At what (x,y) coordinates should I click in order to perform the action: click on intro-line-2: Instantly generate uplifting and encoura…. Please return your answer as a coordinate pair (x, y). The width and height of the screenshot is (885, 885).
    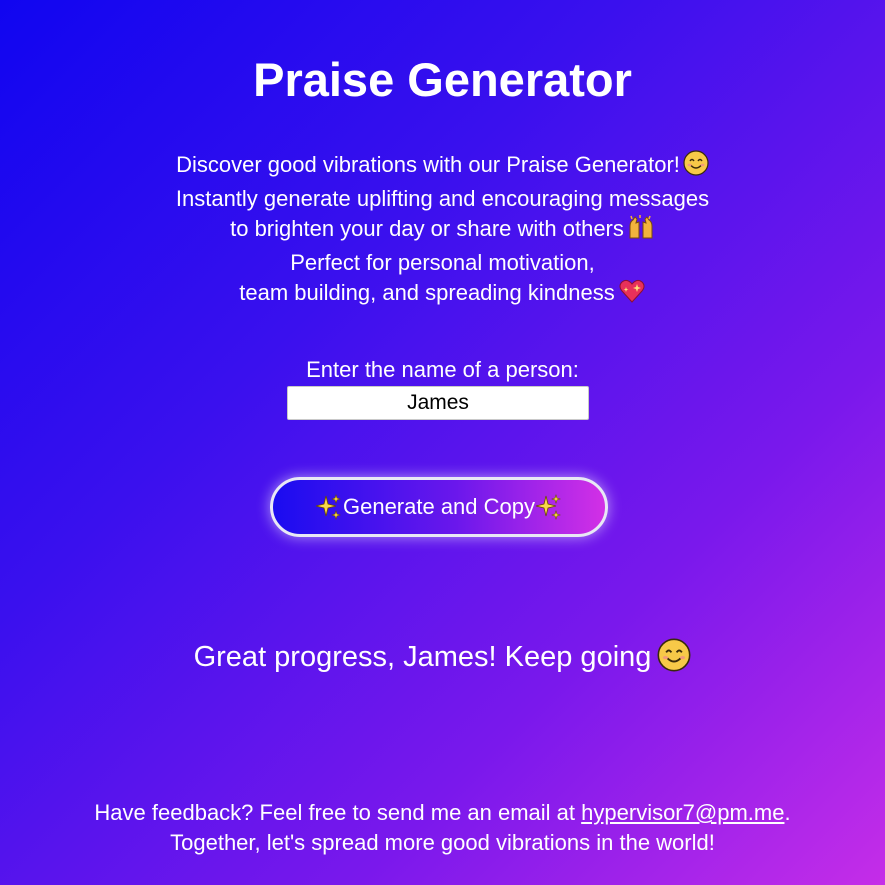
    Looking at the image, I should click on (442, 198).